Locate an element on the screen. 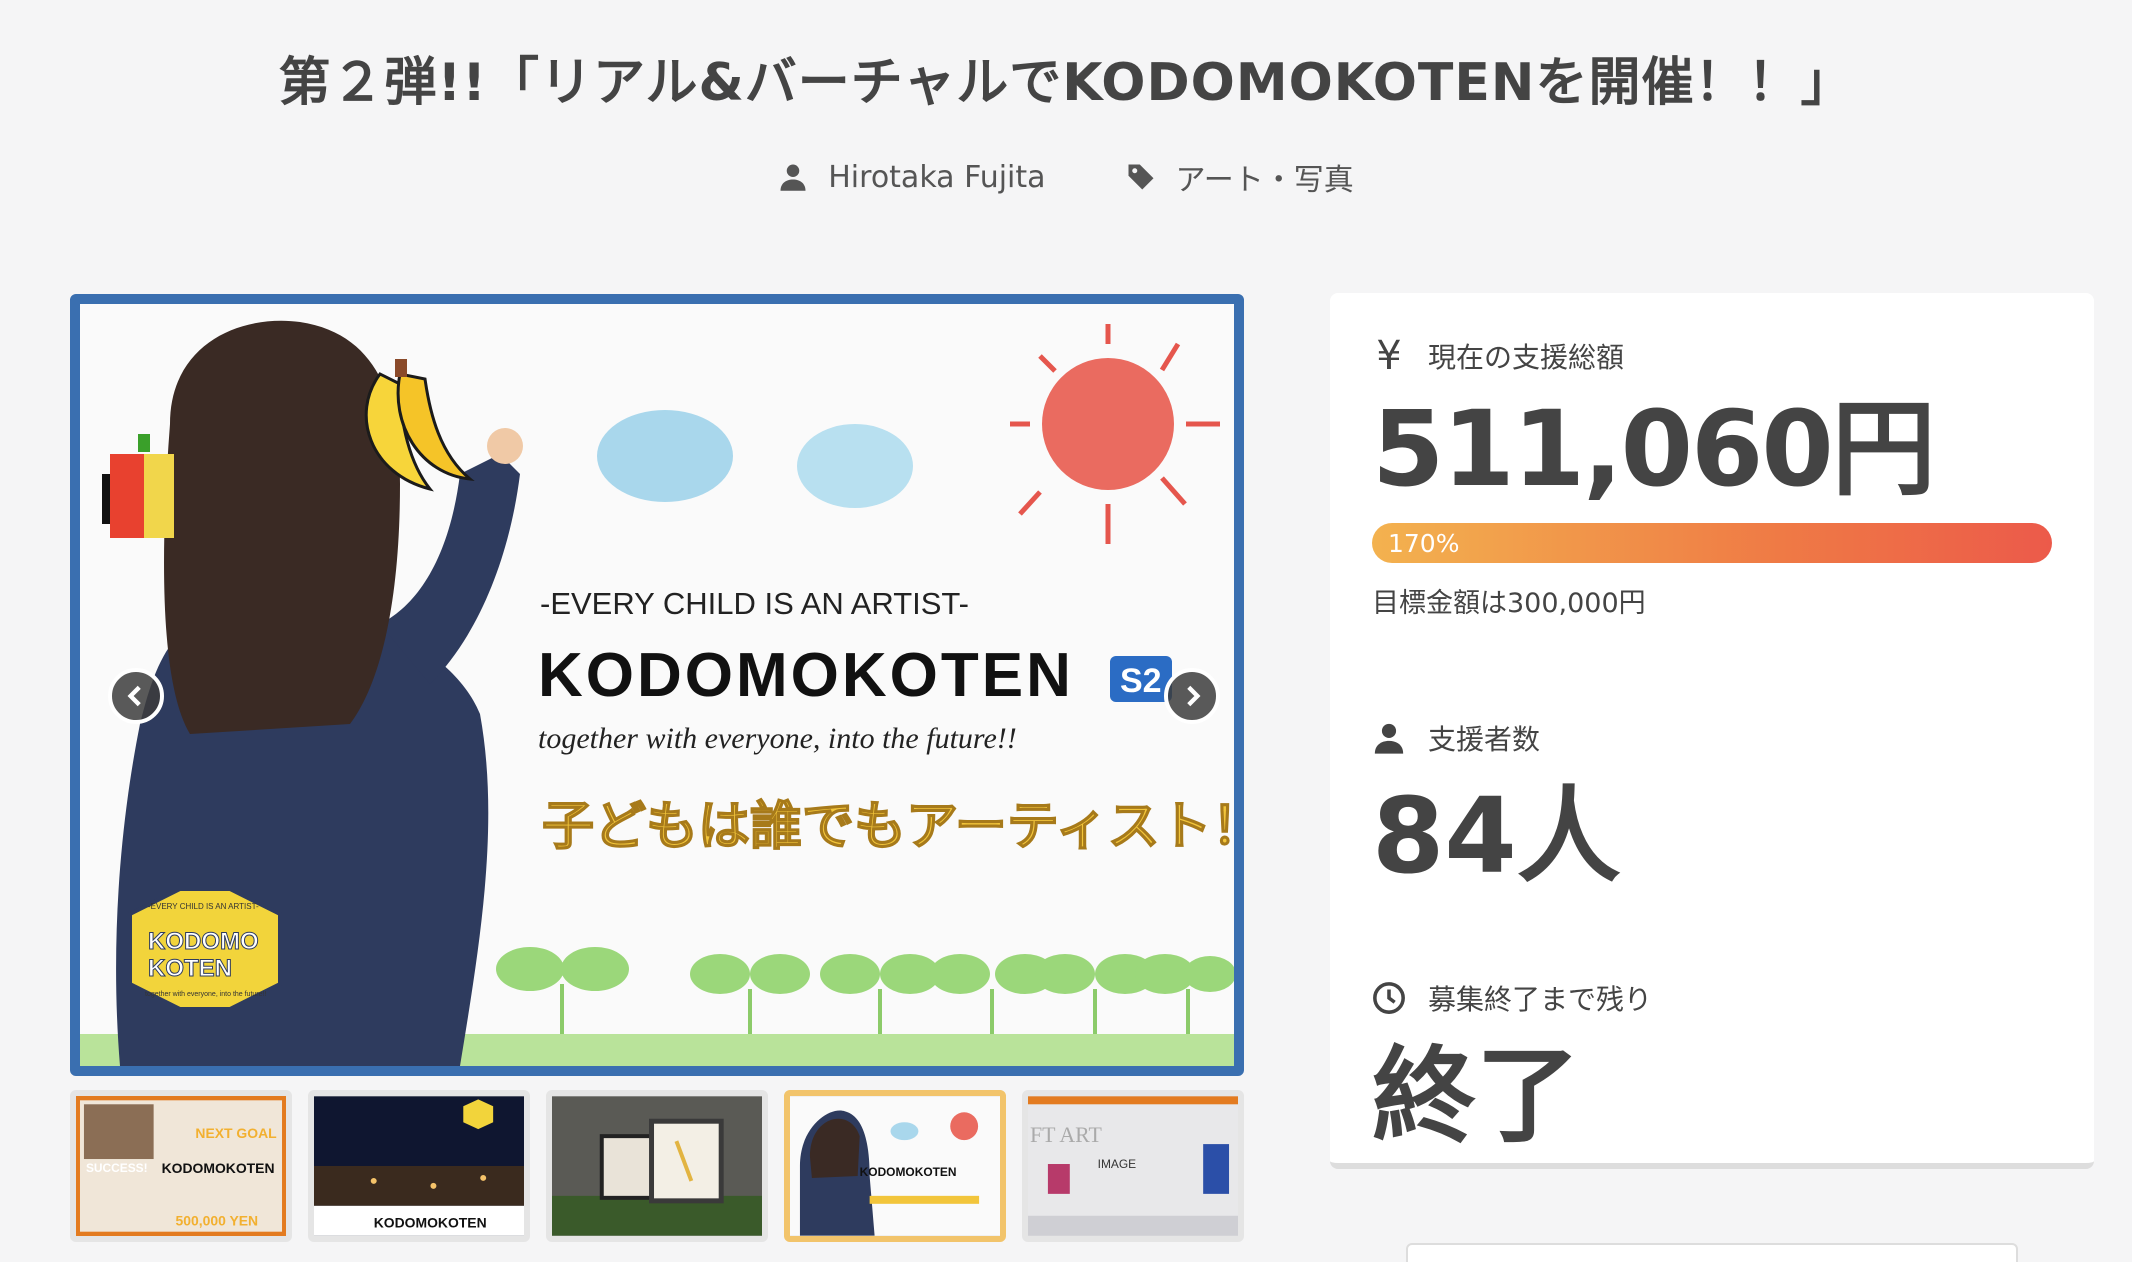 This screenshot has height=1262, width=2132. backers-count: 84人 is located at coordinates (1496, 836).